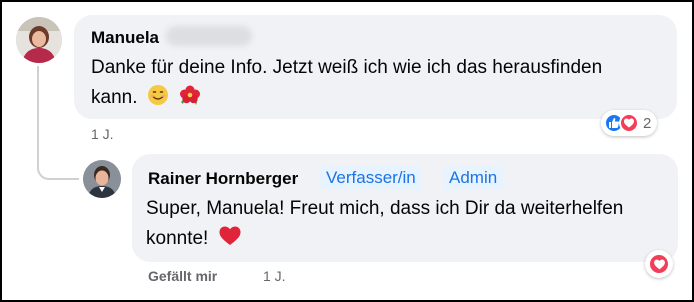  What do you see at coordinates (230, 241) in the screenshot?
I see `red-heart-icon` at bounding box center [230, 241].